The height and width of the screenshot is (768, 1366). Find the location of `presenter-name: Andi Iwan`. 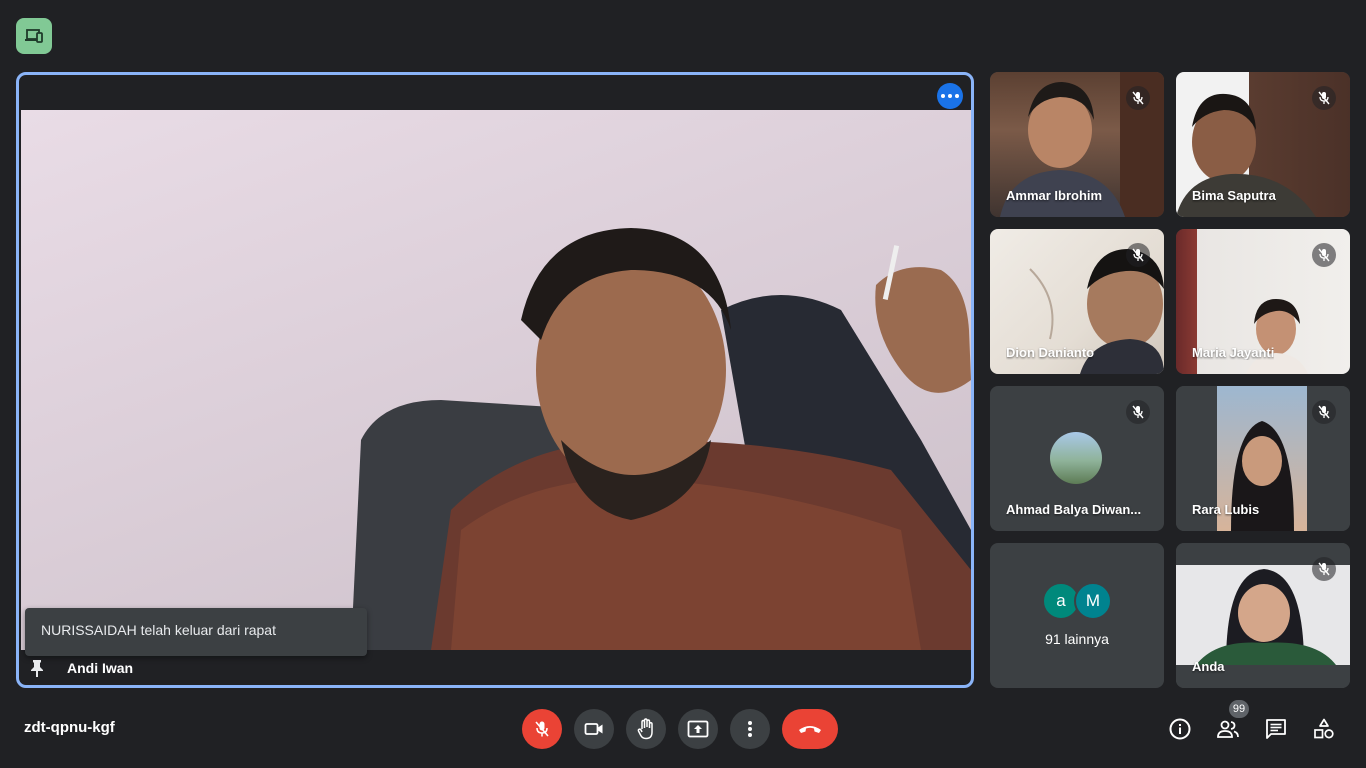

presenter-name: Andi Iwan is located at coordinates (100, 667).